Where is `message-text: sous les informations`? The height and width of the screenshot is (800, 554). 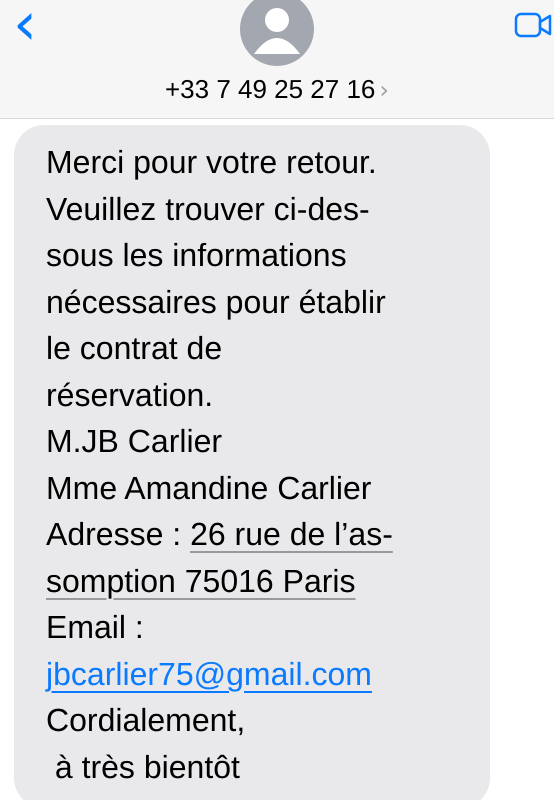
message-text: sous les informations is located at coordinates (196, 255).